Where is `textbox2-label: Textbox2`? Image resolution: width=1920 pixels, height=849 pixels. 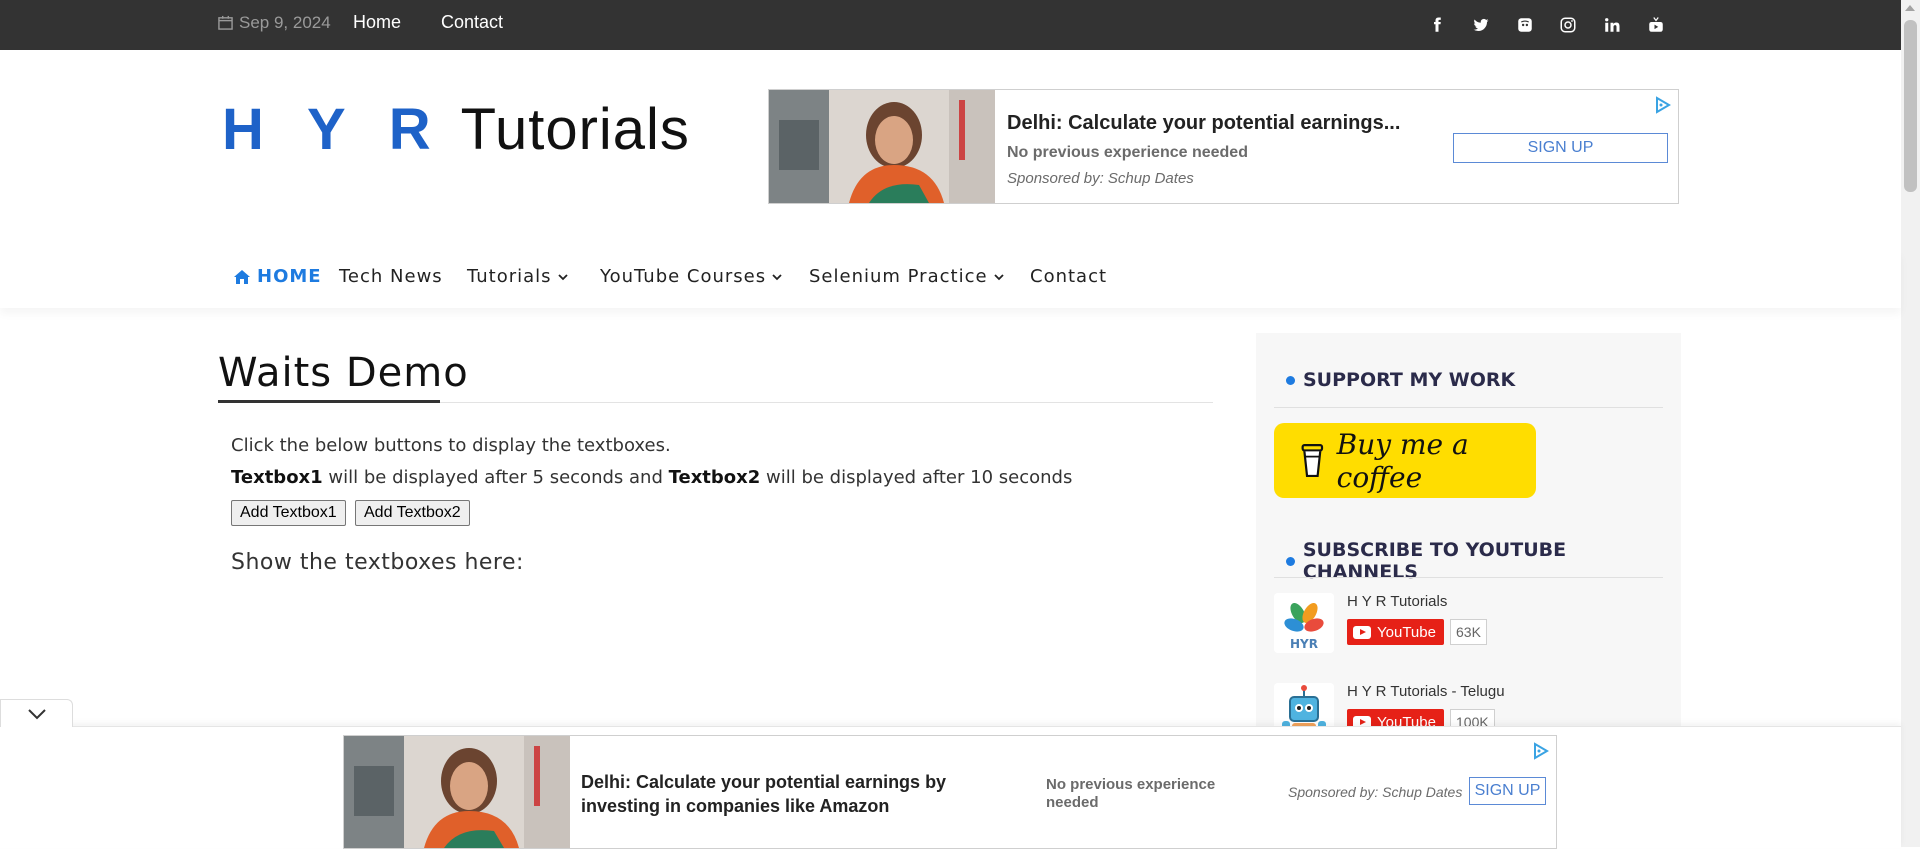
textbox2-label: Textbox2 is located at coordinates (714, 477).